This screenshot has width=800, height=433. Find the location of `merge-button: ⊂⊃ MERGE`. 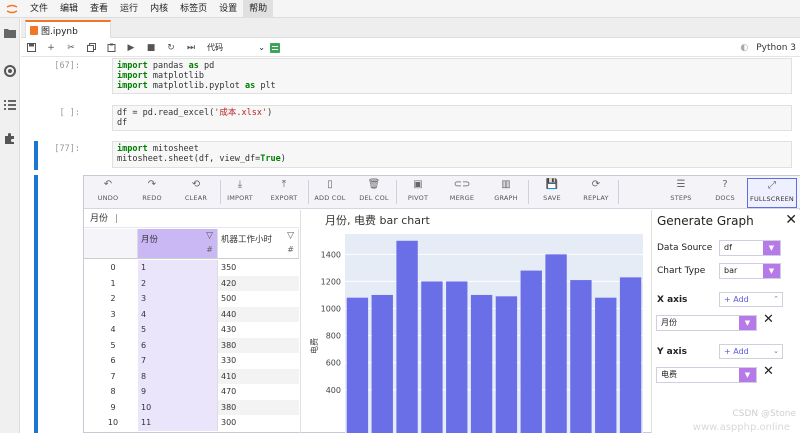

merge-button: ⊂⊃ MERGE is located at coordinates (462, 193).